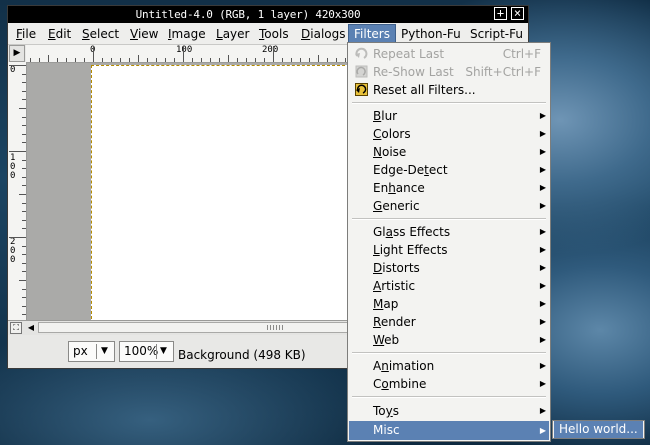 Image resolution: width=650 pixels, height=445 pixels. What do you see at coordinates (449, 206) in the screenshot?
I see `menu-item-generic: Generic ▶` at bounding box center [449, 206].